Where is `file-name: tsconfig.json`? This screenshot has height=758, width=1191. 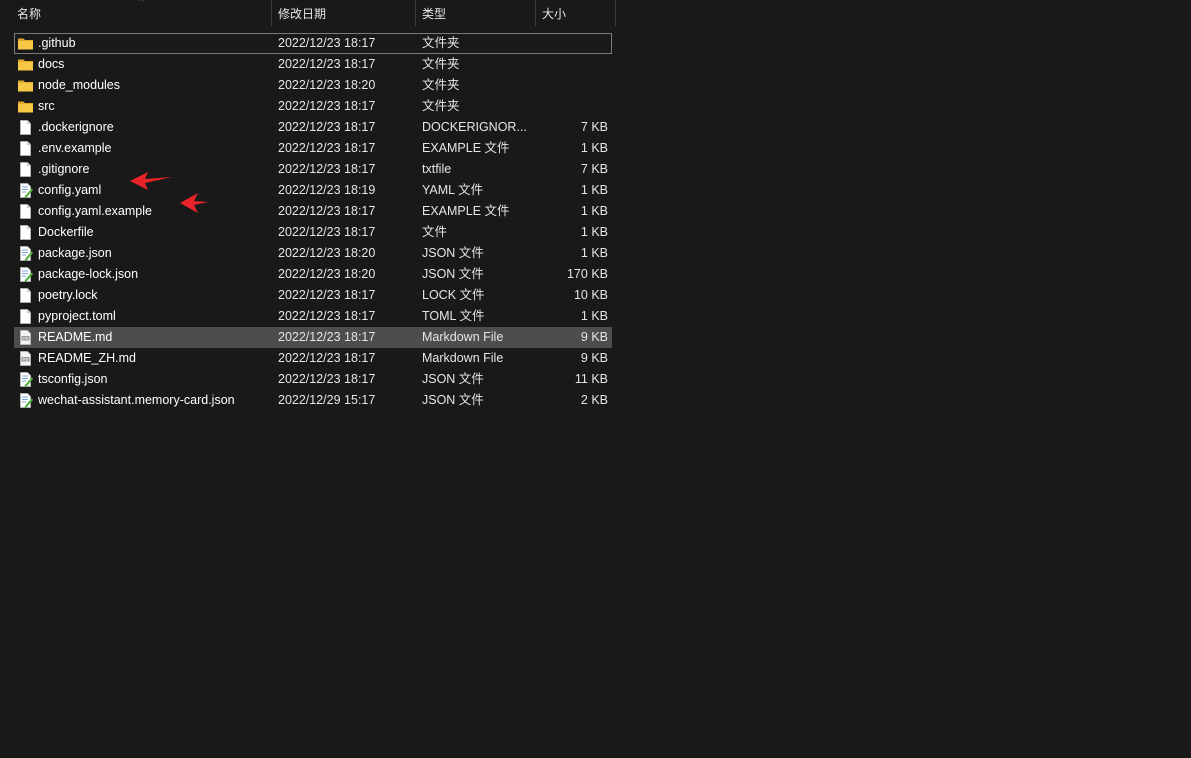
file-name: tsconfig.json is located at coordinates (73, 379).